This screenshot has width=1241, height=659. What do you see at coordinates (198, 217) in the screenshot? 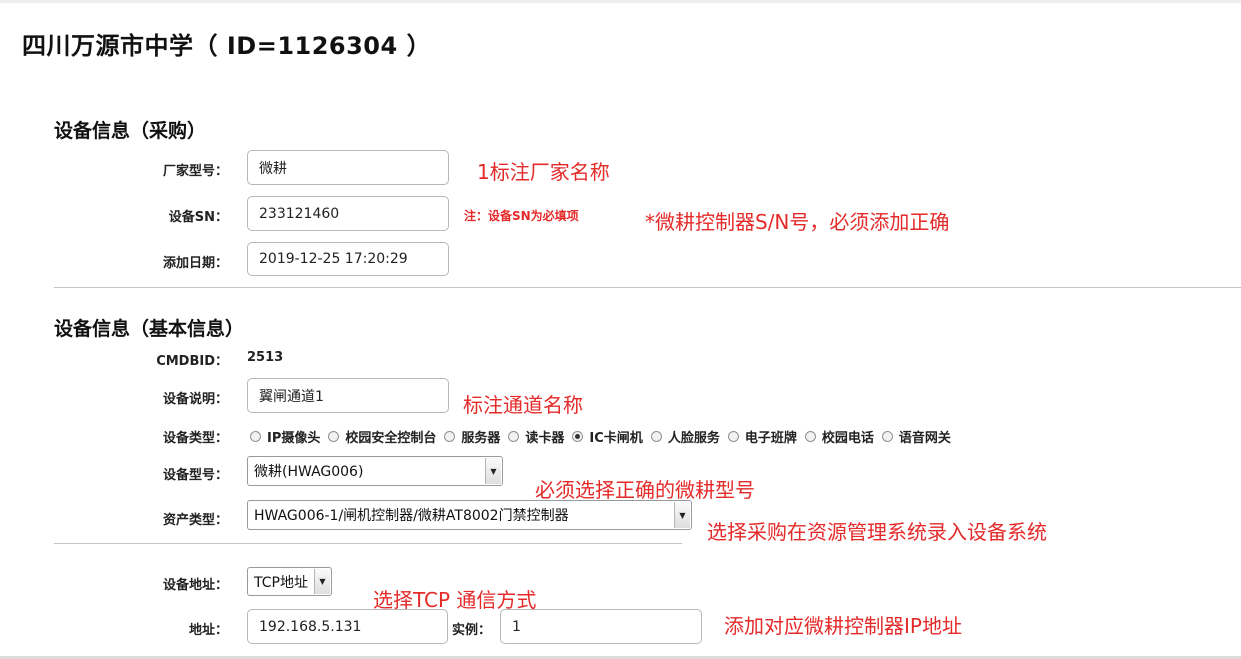
I see `sn-label: 设备SN：` at bounding box center [198, 217].